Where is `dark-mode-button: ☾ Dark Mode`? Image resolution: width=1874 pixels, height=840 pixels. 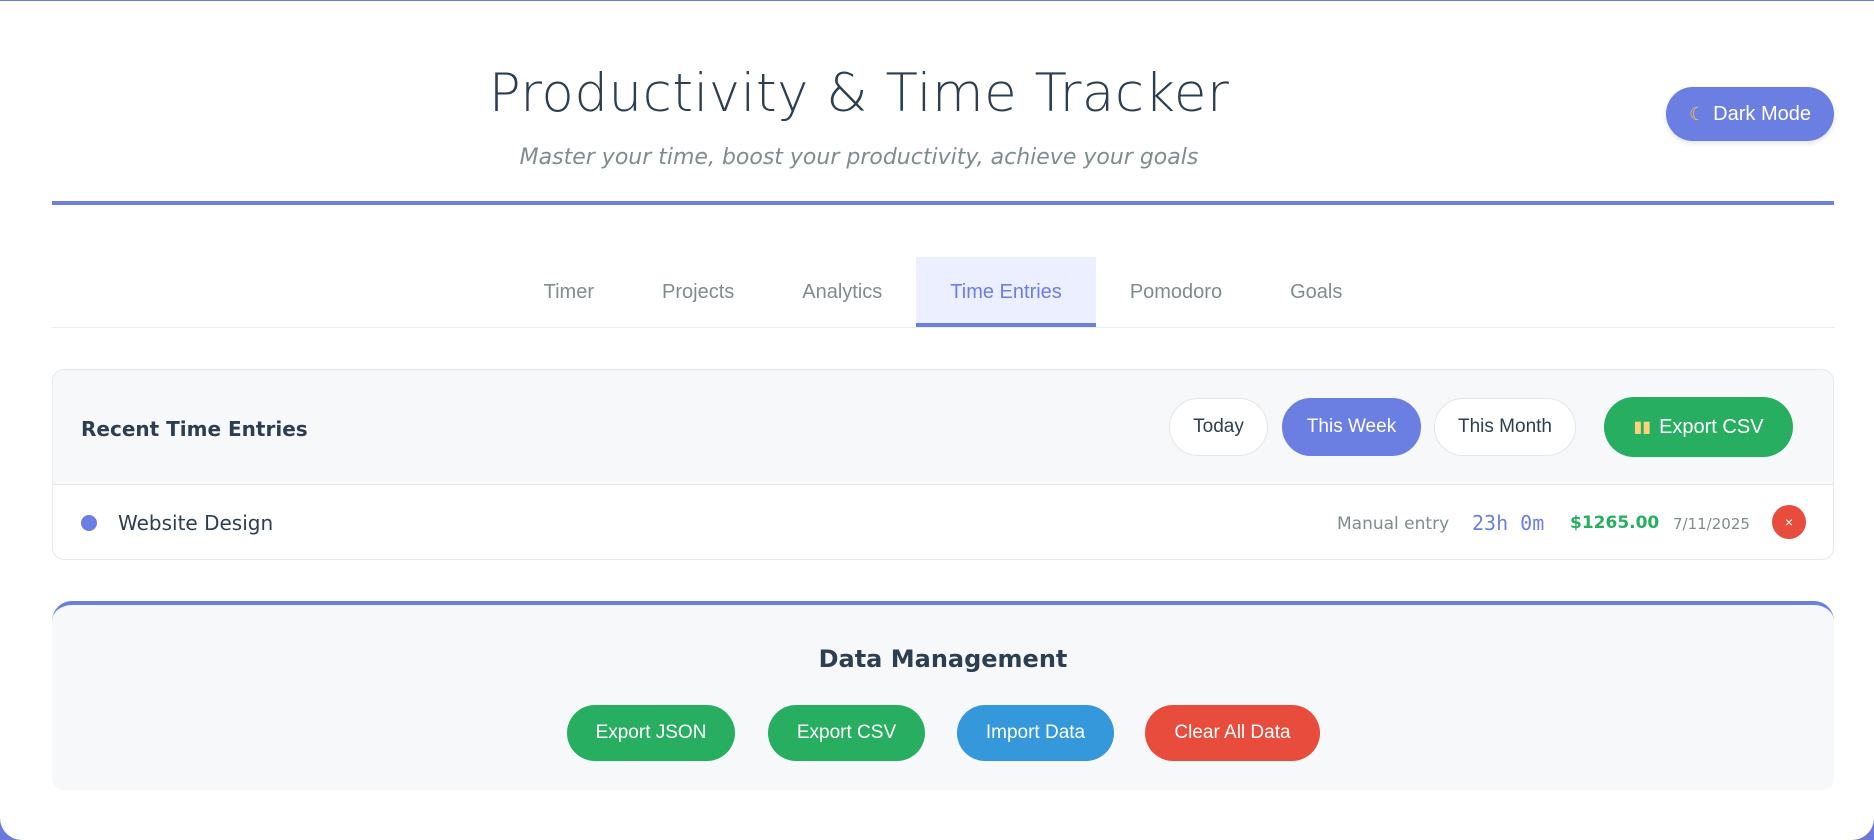 dark-mode-button: ☾ Dark Mode is located at coordinates (1750, 114).